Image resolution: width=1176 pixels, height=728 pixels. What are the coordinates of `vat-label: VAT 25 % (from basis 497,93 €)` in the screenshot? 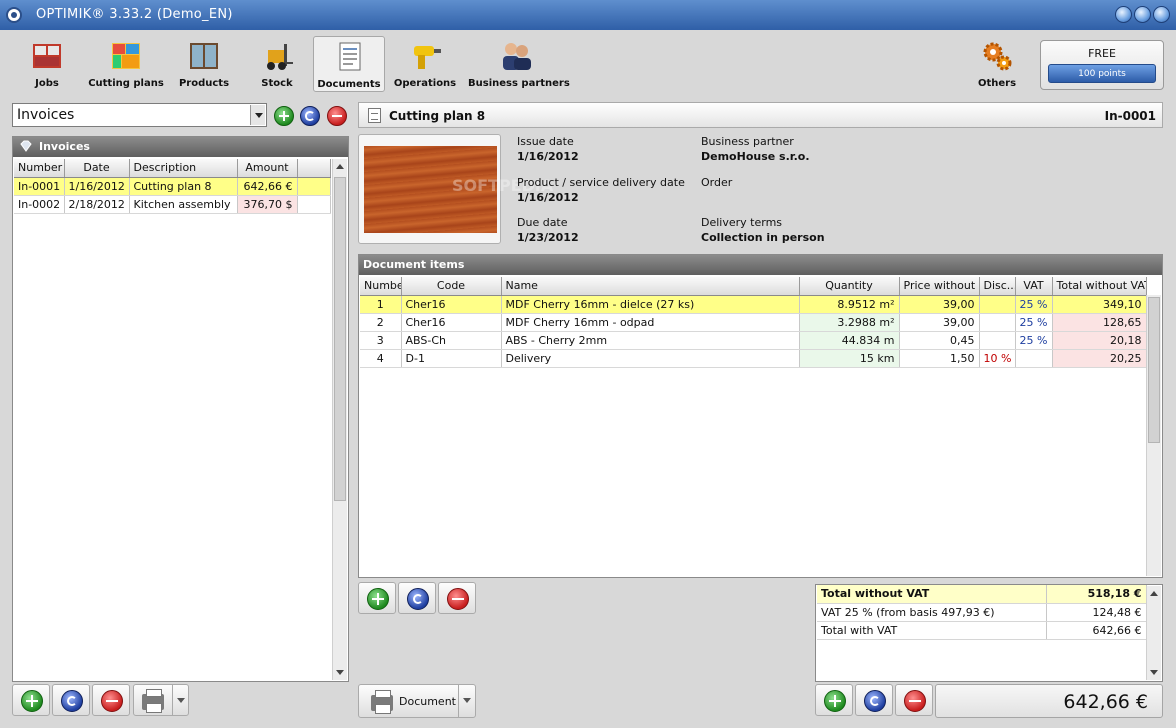 It's located at (932, 612).